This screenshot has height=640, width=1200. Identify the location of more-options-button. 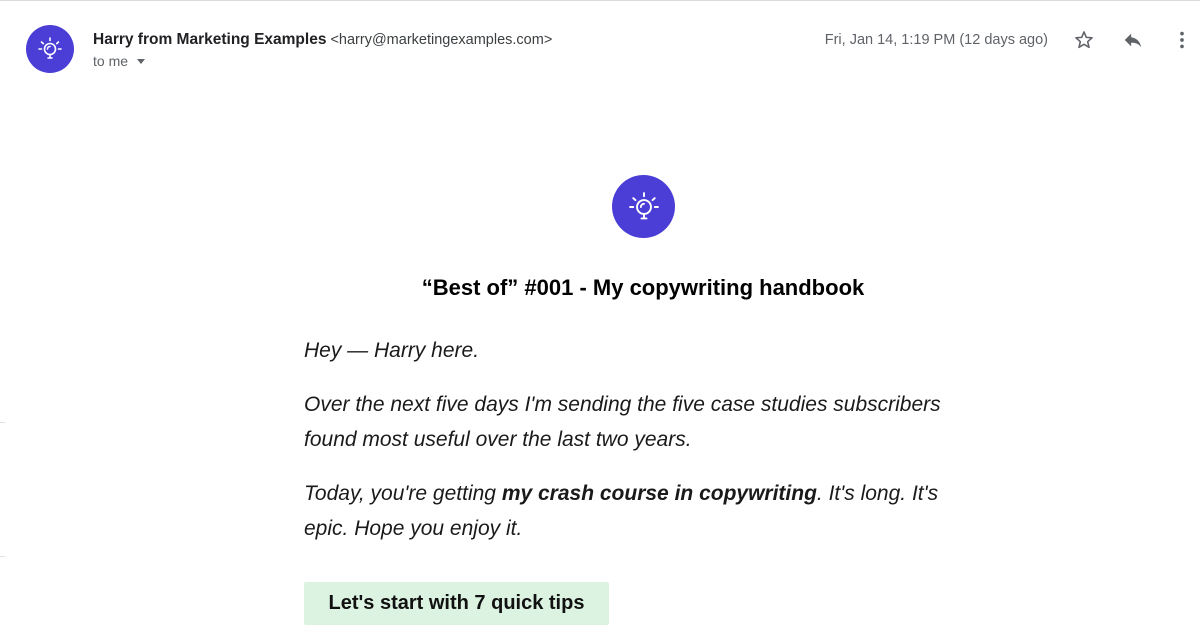
(1182, 40).